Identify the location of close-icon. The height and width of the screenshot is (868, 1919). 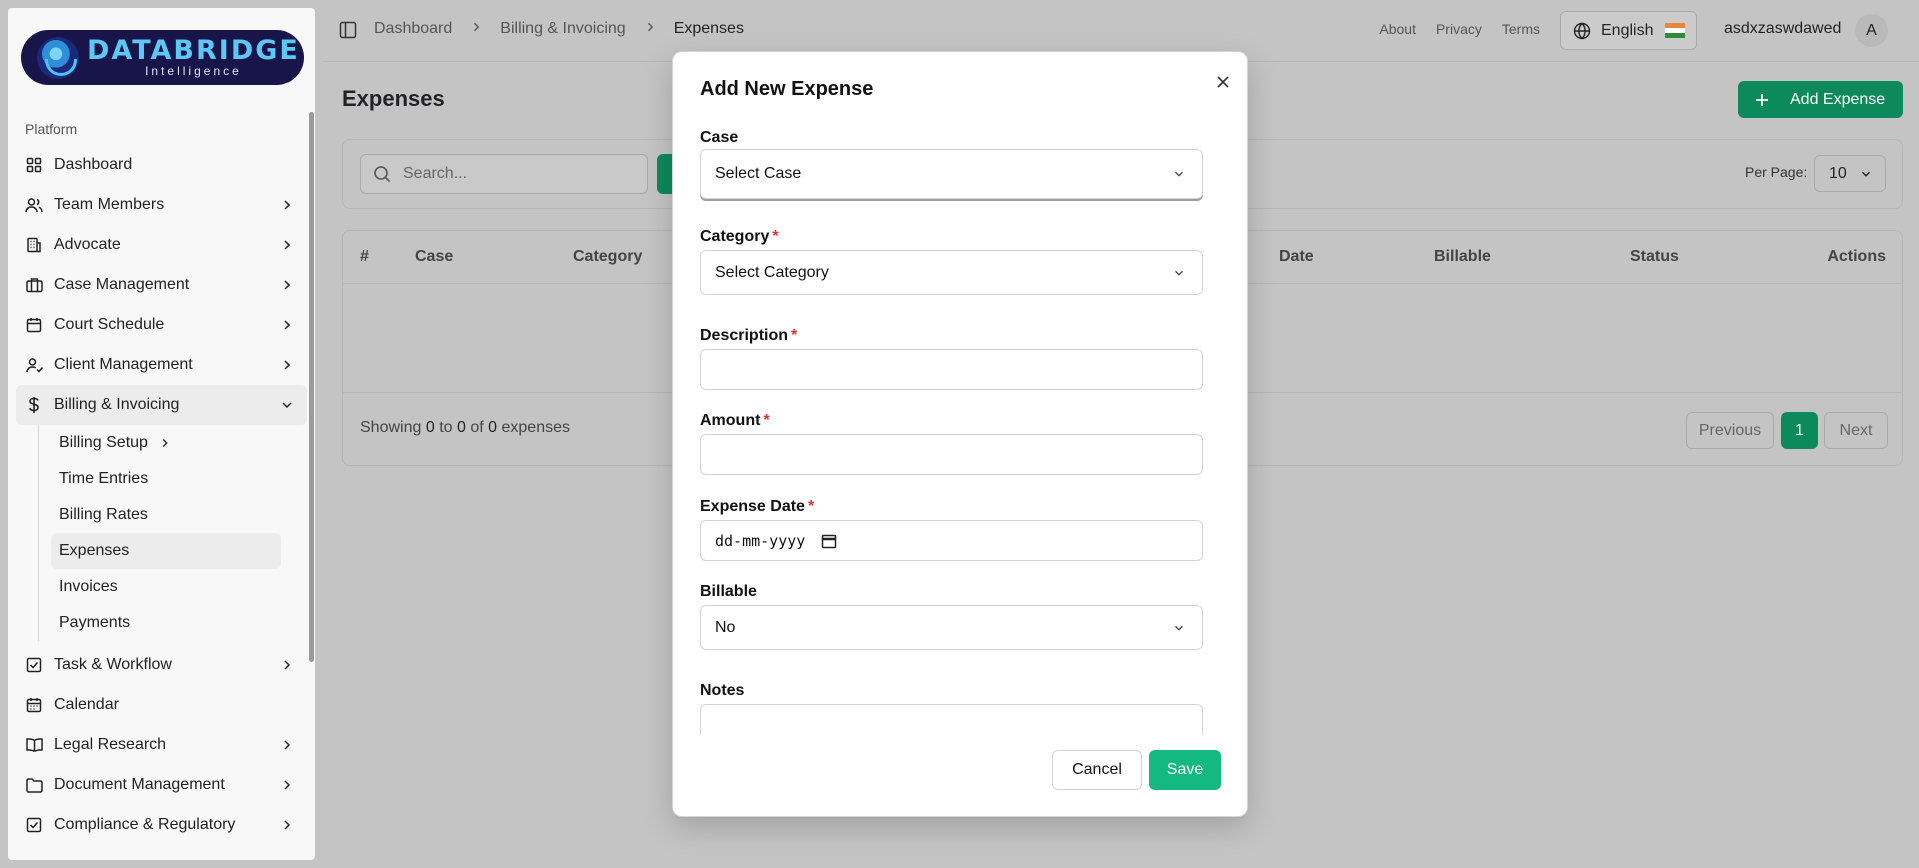
(1223, 82).